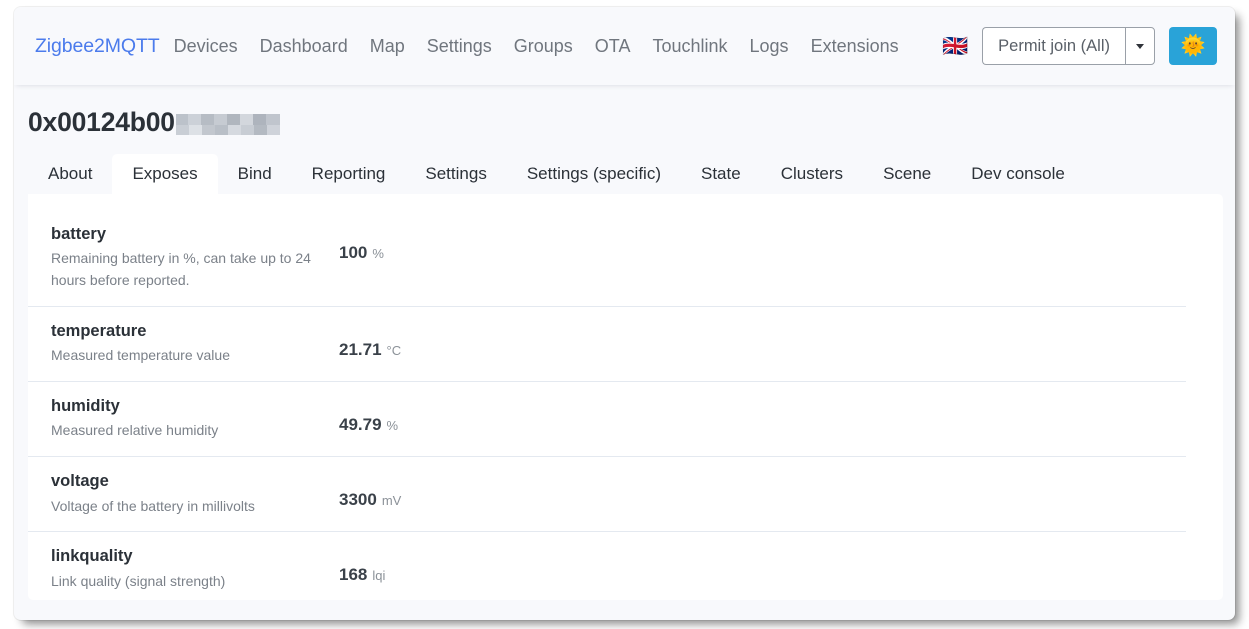 This screenshot has height=629, width=1249. What do you see at coordinates (206, 46) in the screenshot?
I see `nav-link-devices: Devices` at bounding box center [206, 46].